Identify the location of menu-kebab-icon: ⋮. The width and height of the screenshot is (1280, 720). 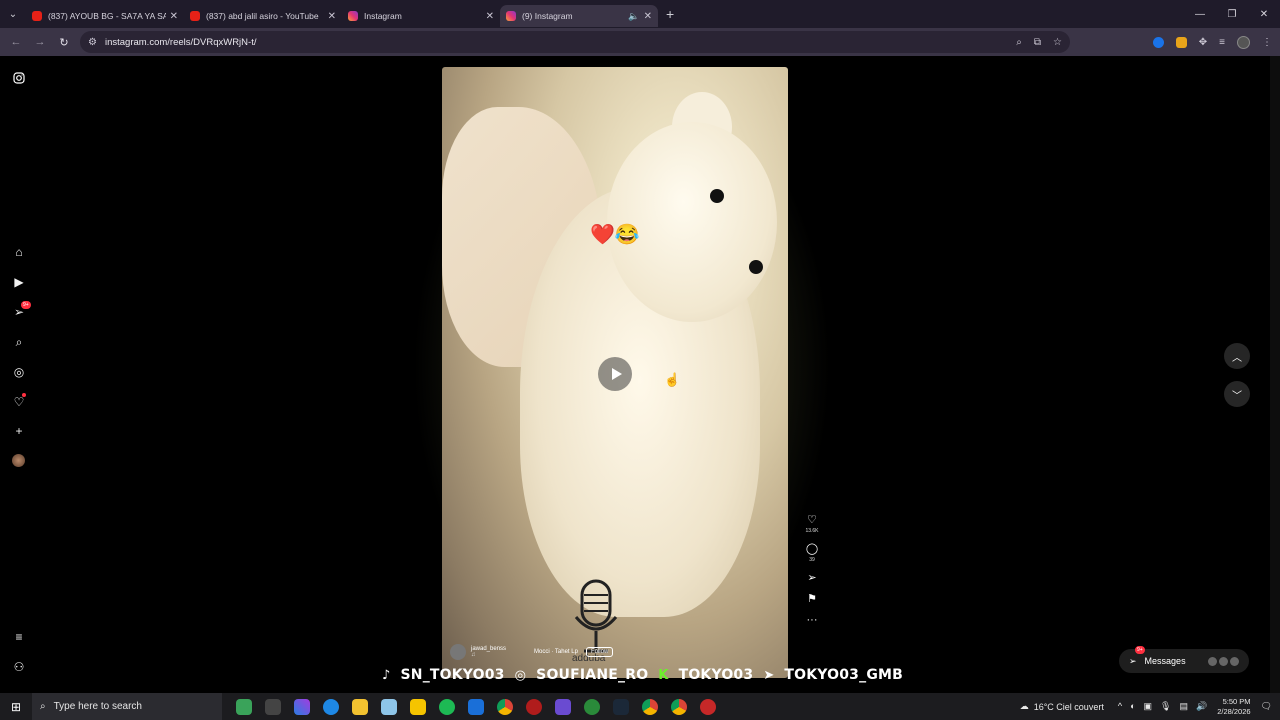
(1267, 42).